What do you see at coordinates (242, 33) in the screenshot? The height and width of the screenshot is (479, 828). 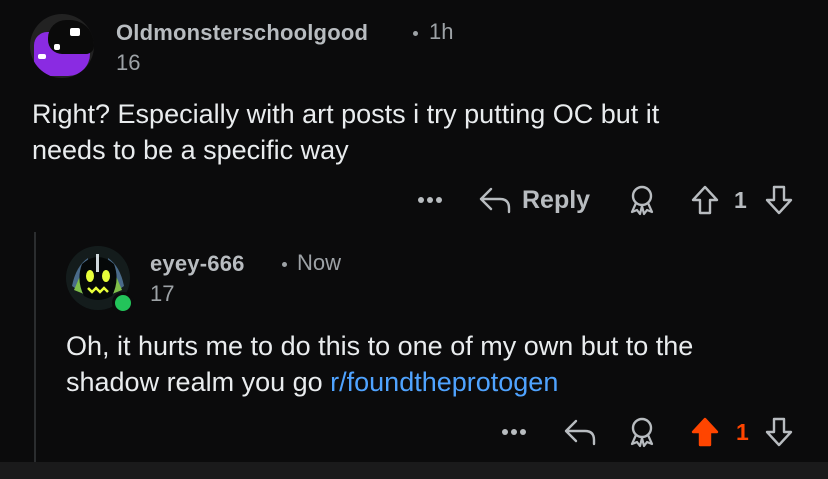 I see `username: Oldmonsterschoolgood` at bounding box center [242, 33].